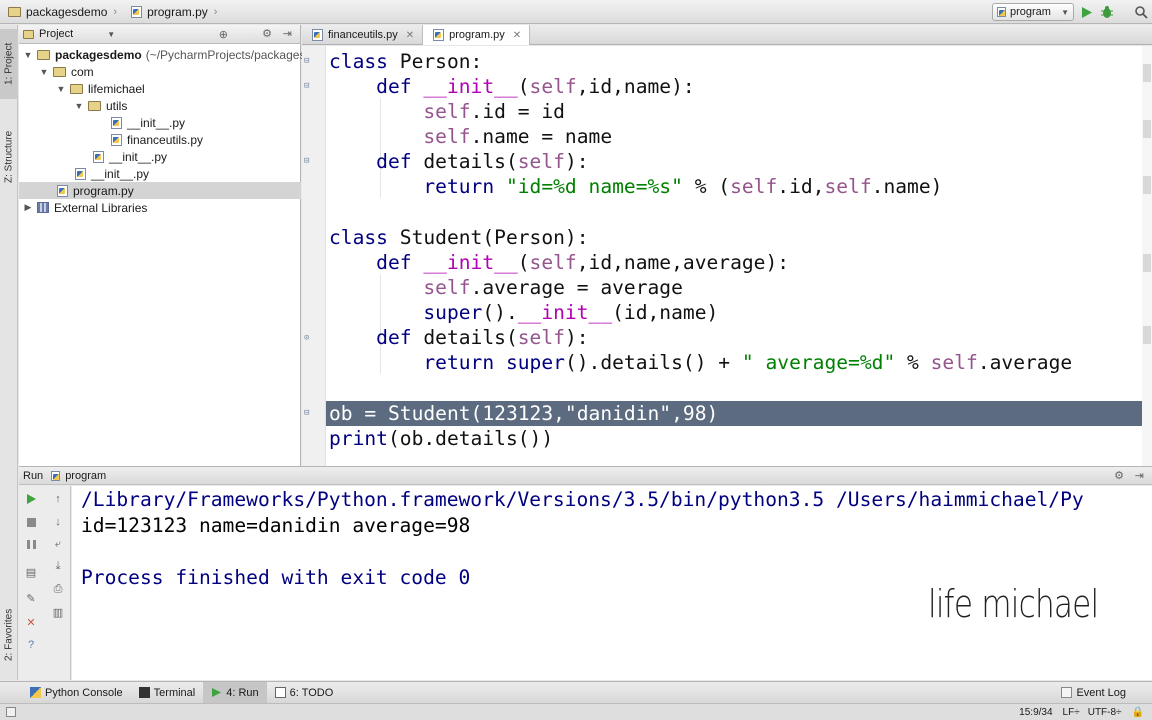  Describe the element at coordinates (1025, 362) in the screenshot. I see `code-token: .average` at that location.